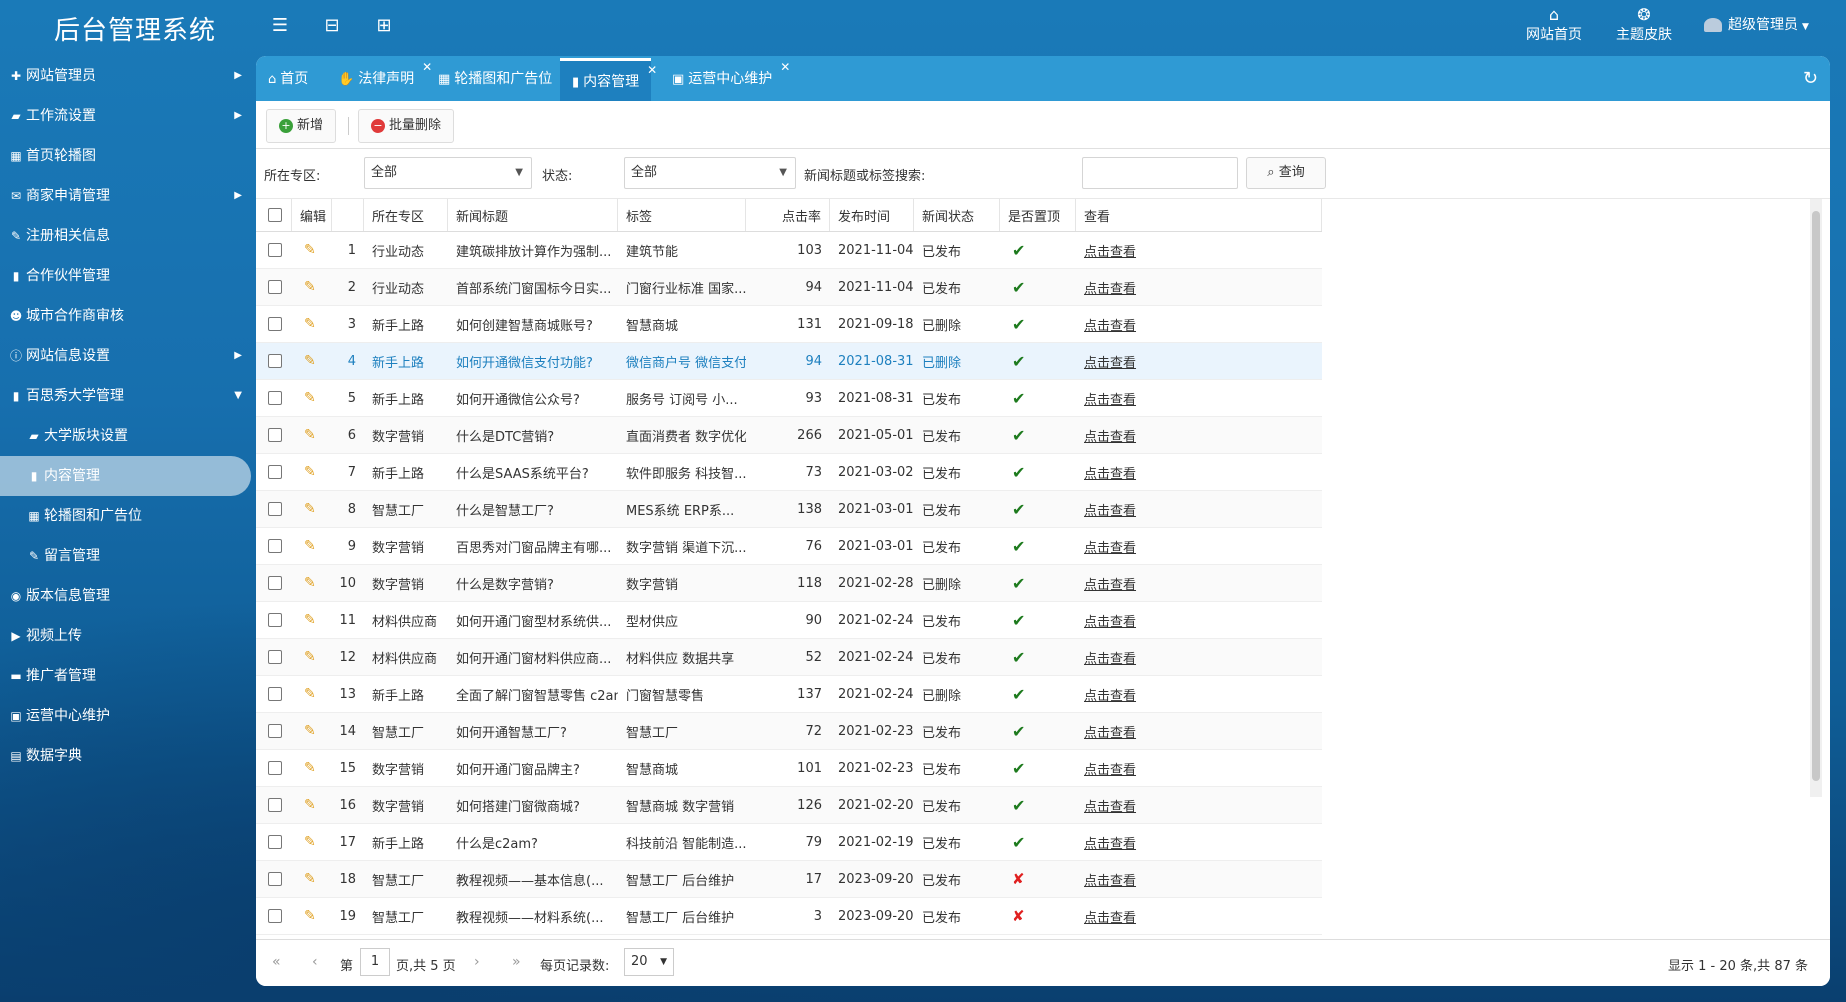  I want to click on sidebar-item-3: ▦ 首页轮播图, so click(128, 156).